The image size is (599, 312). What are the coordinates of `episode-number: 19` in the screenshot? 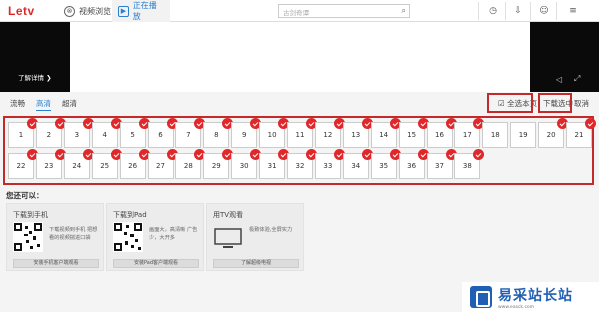 It's located at (523, 135).